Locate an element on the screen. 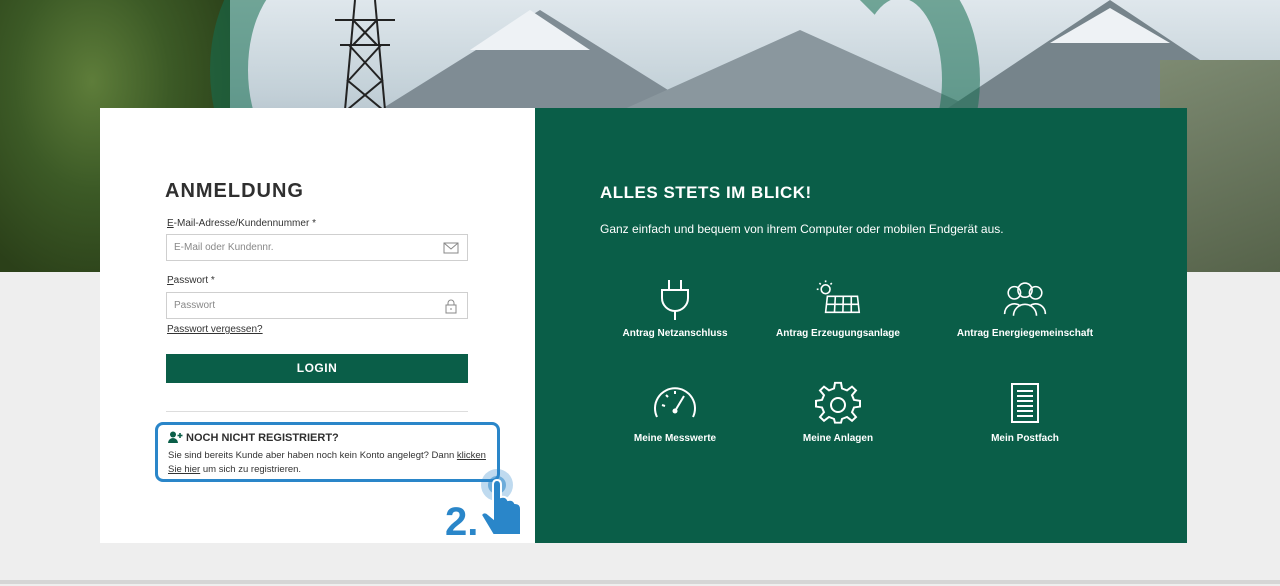 Image resolution: width=1280 pixels, height=586 pixels. email-placeholder: E-Mail oder Kundennr. is located at coordinates (224, 247).